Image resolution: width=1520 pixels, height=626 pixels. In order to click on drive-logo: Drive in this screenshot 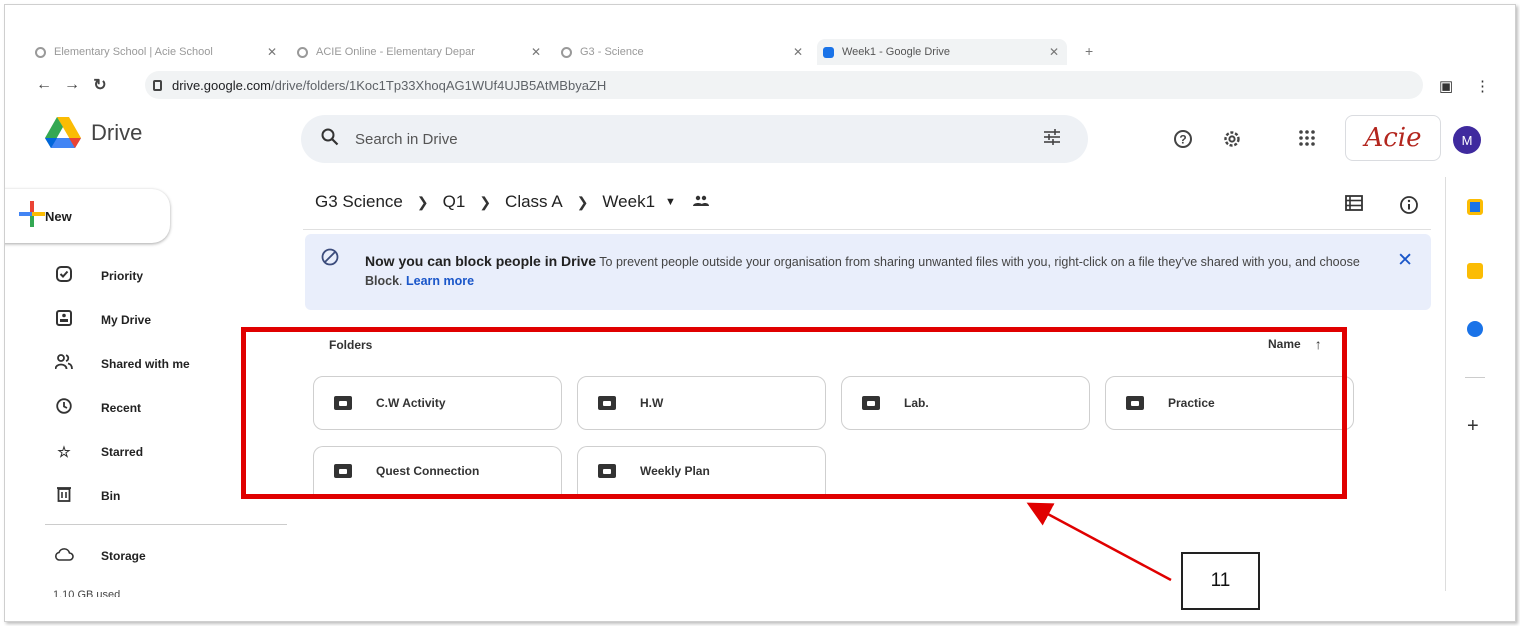, I will do `click(93, 133)`.